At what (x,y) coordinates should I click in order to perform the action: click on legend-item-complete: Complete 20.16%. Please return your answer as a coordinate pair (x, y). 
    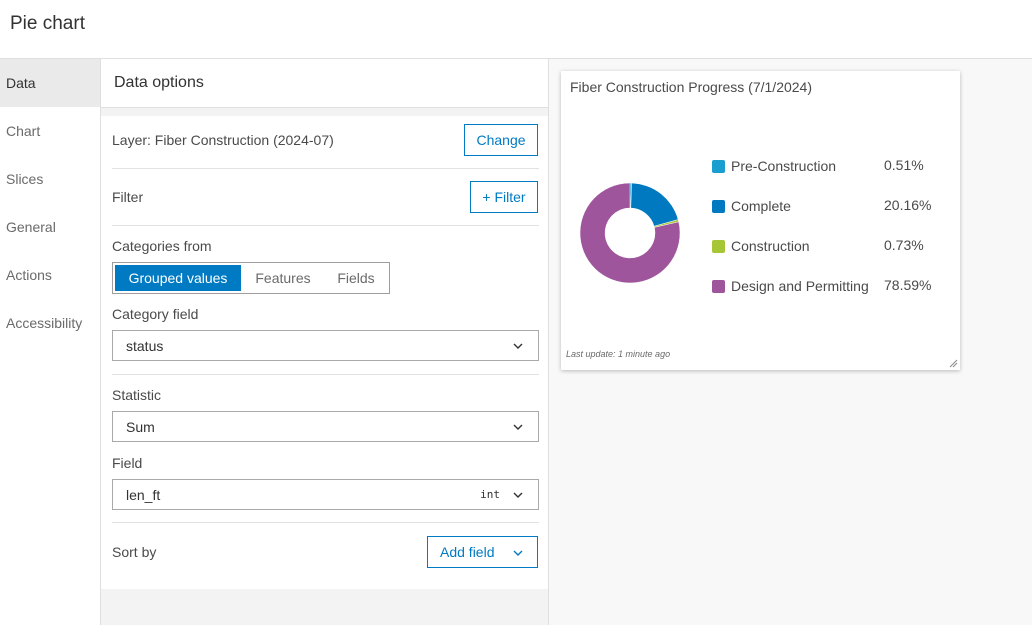
    Looking at the image, I should click on (832, 207).